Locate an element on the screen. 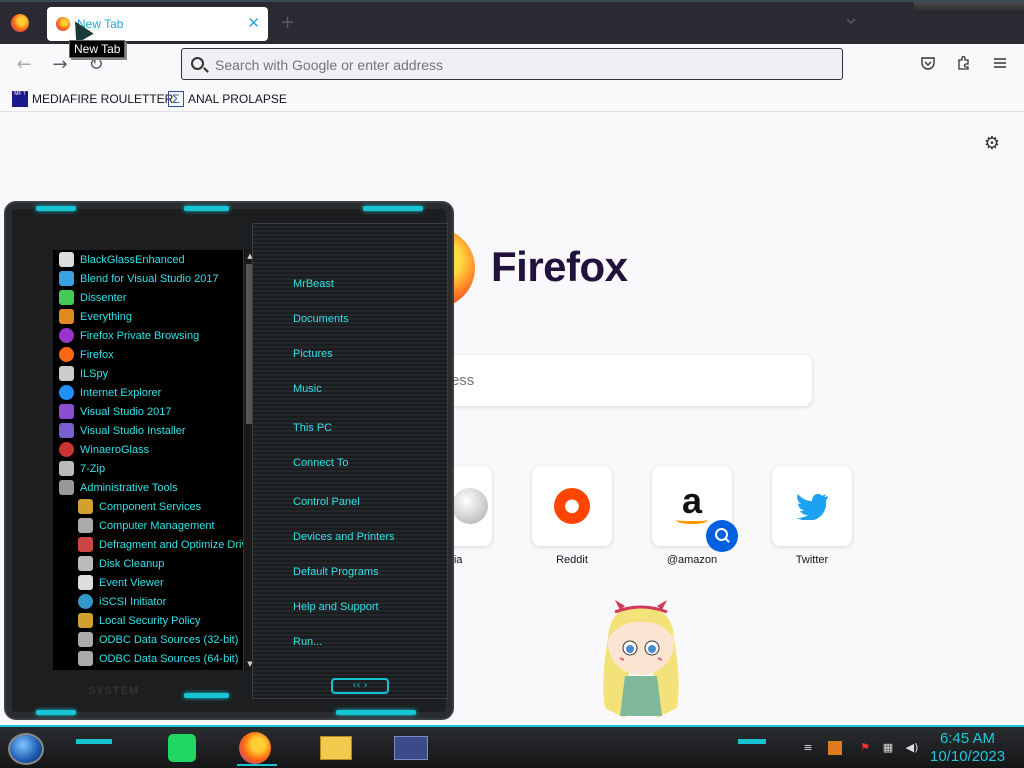  url-input is located at coordinates (515, 65).